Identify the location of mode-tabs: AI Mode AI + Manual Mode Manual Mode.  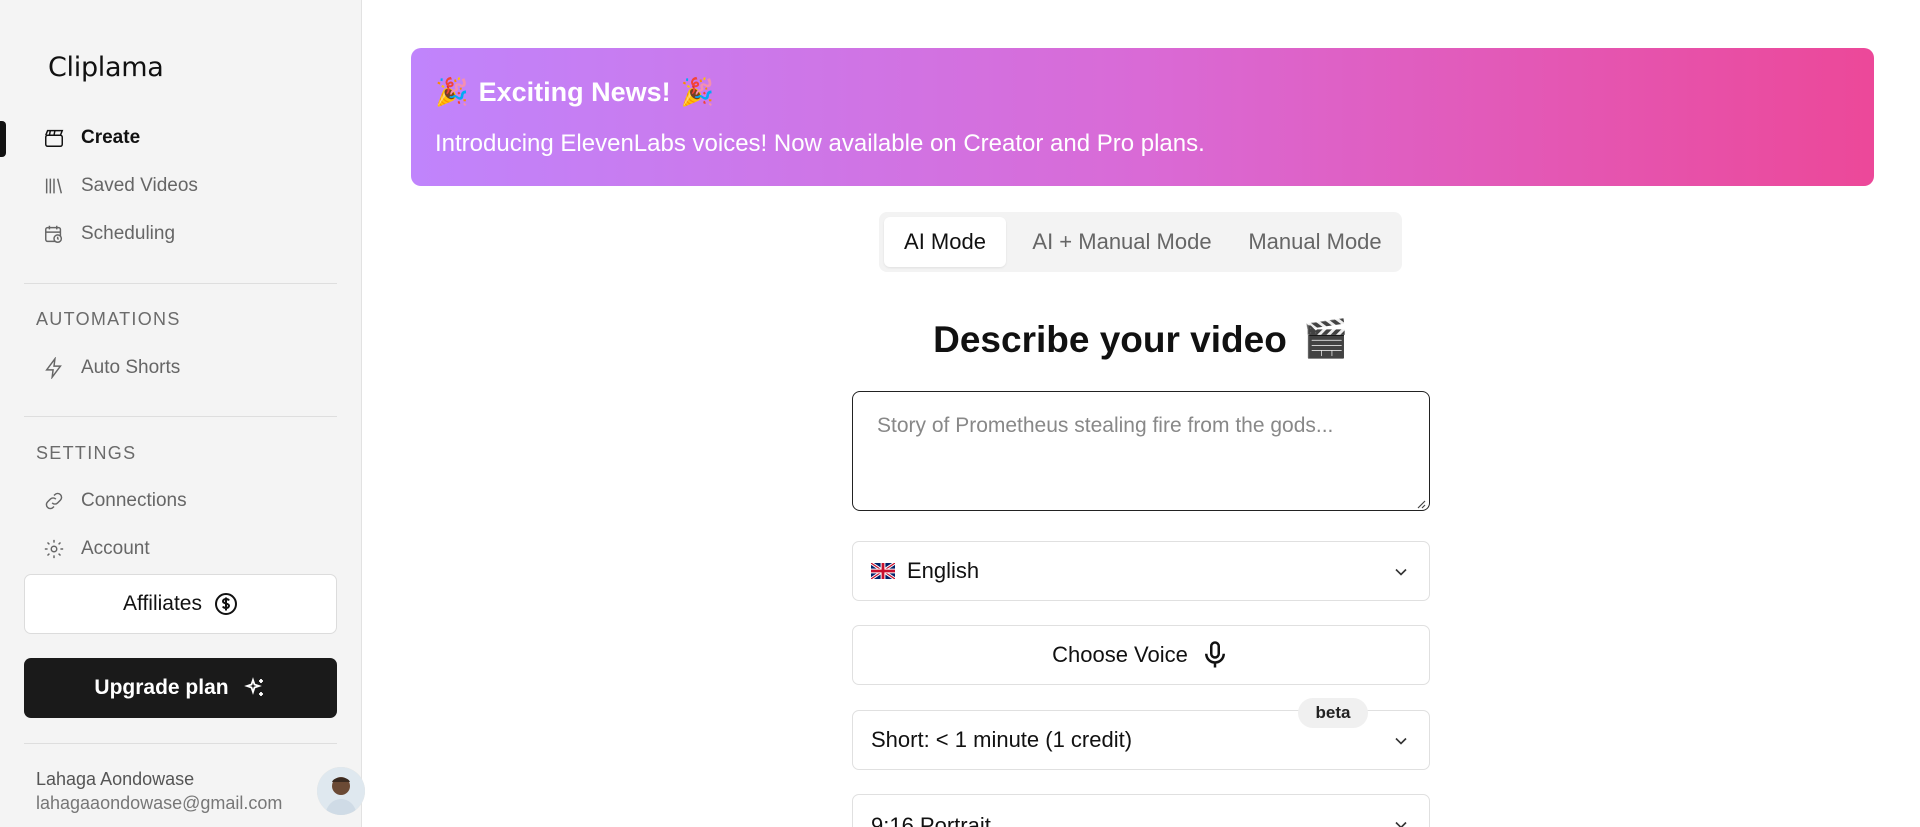
(1140, 242).